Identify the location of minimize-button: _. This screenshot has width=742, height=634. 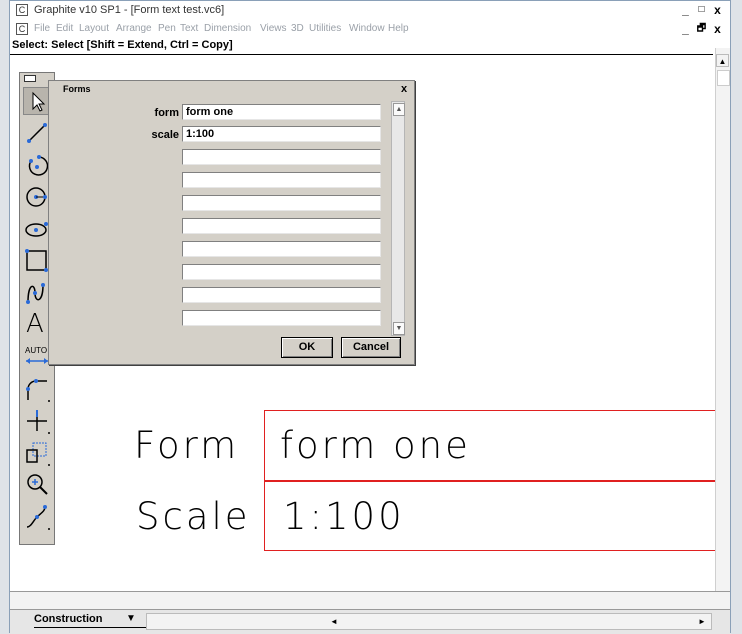
(685, 10).